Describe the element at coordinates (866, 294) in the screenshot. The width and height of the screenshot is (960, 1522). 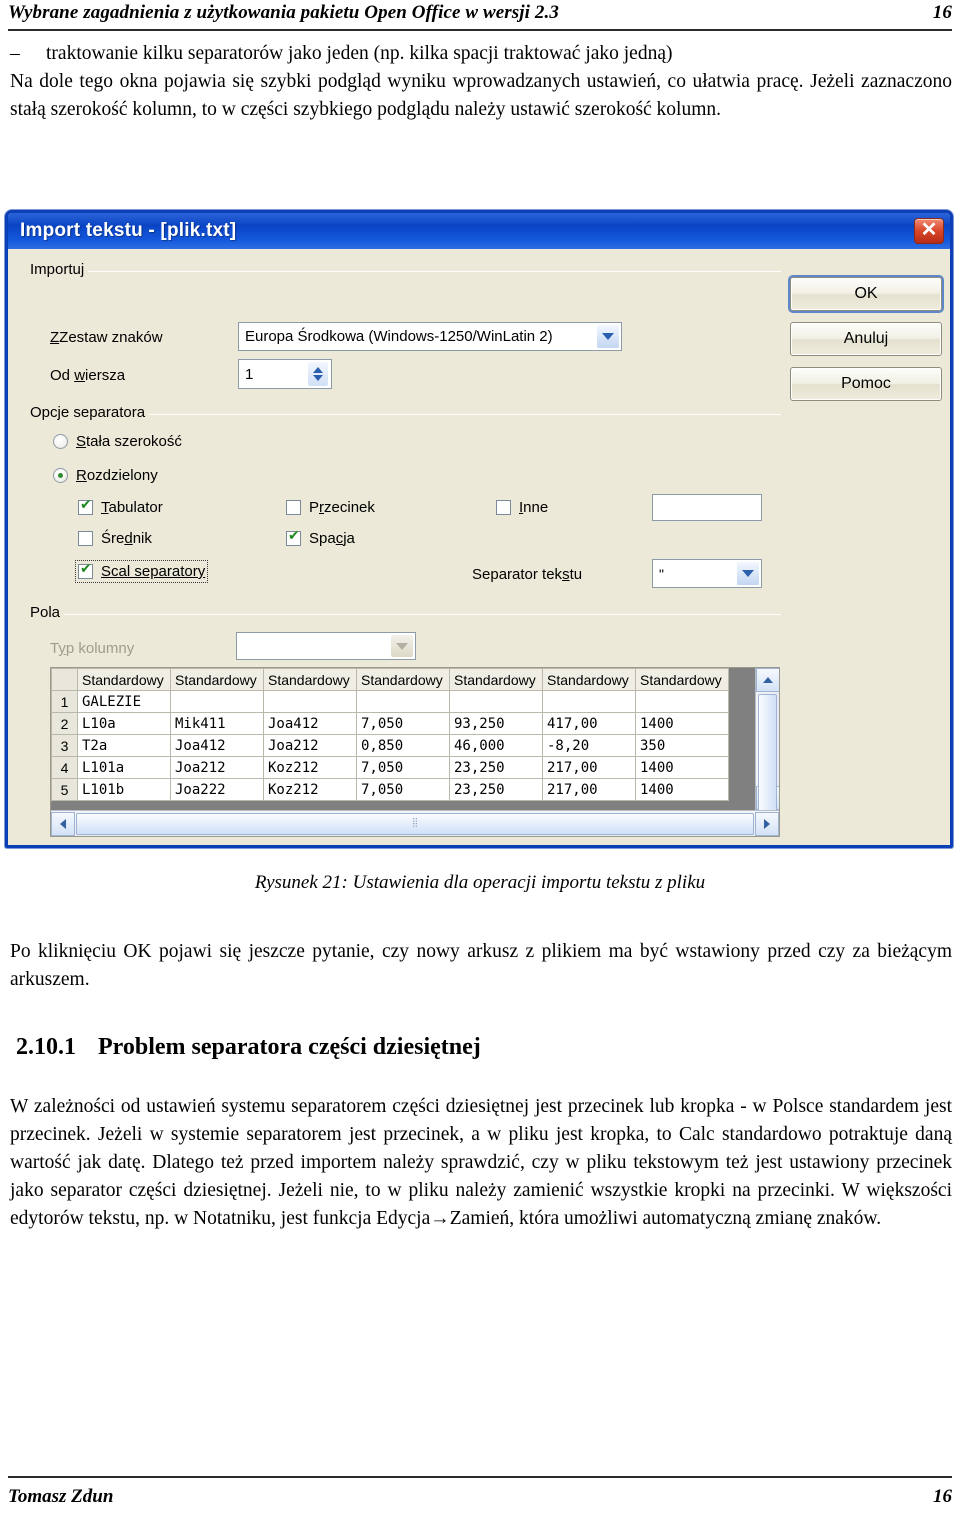
I see `ok-button: OK` at that location.